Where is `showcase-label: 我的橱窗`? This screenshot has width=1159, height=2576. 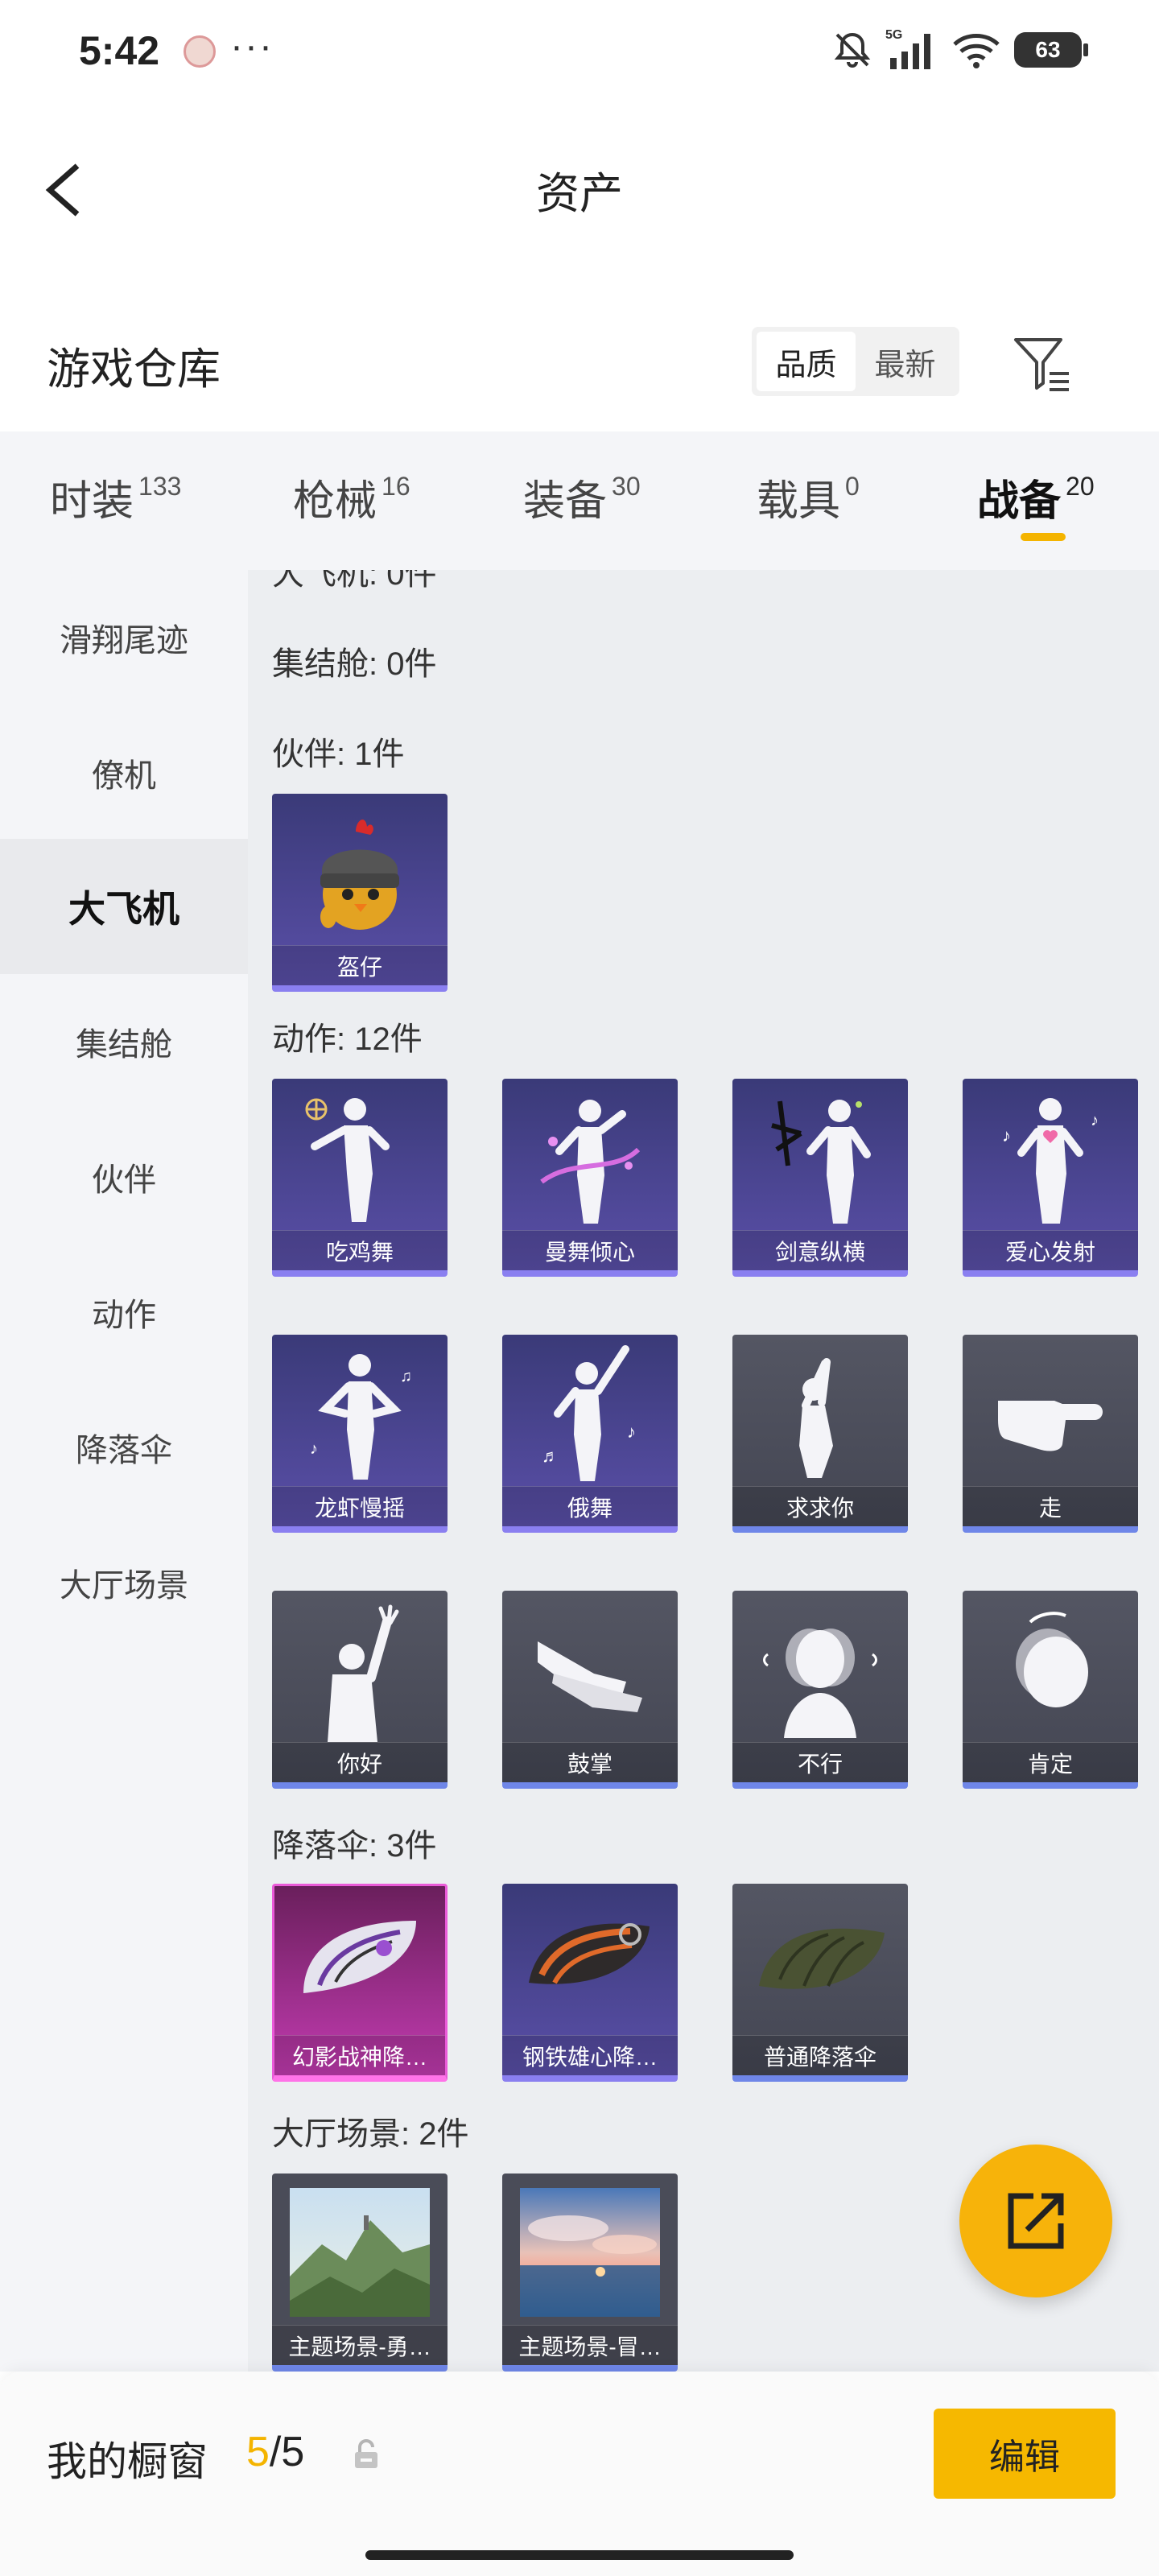
showcase-label: 我的橱窗 is located at coordinates (127, 2461).